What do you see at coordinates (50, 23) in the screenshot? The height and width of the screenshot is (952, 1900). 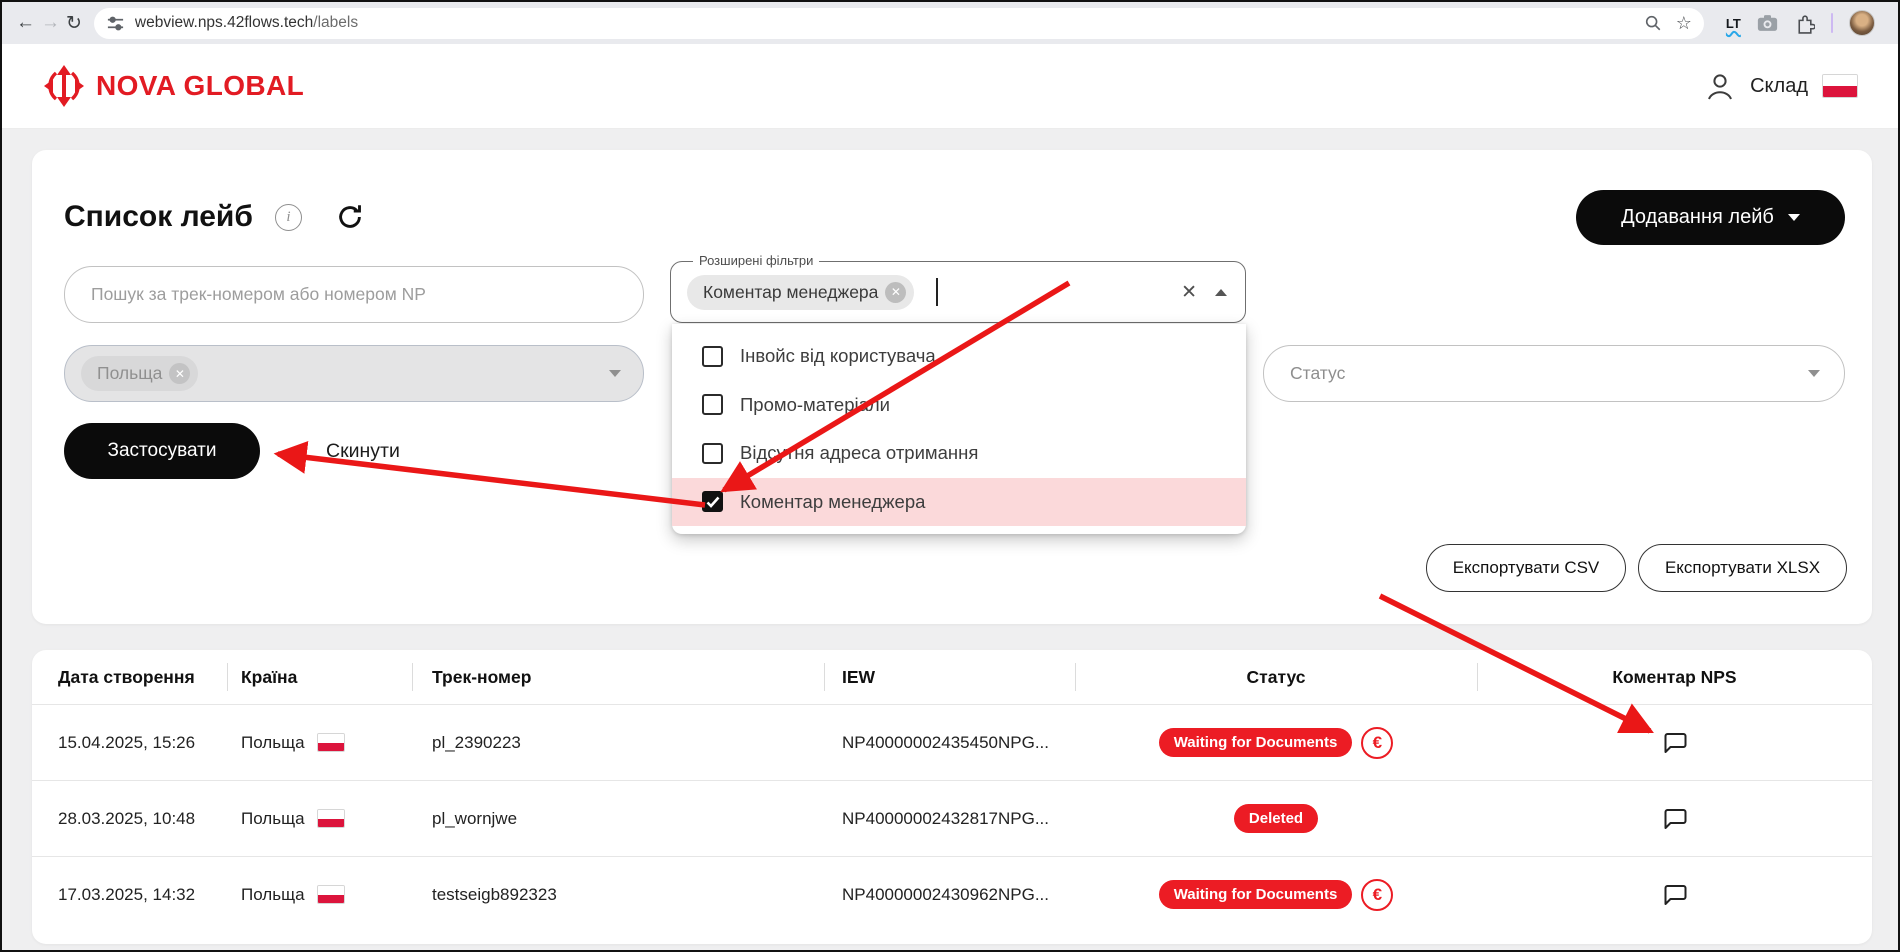 I see `forward-icon: →` at bounding box center [50, 23].